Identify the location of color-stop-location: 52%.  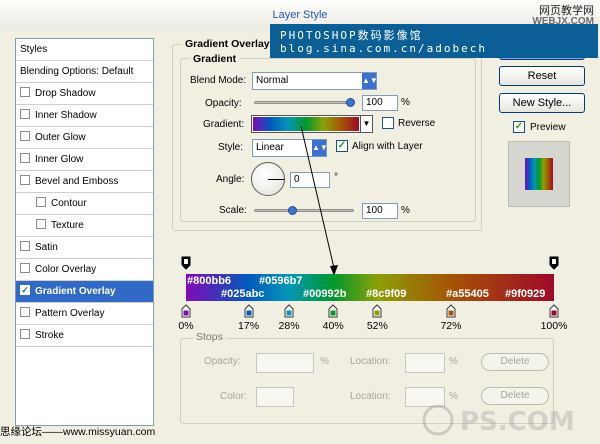
(377, 326).